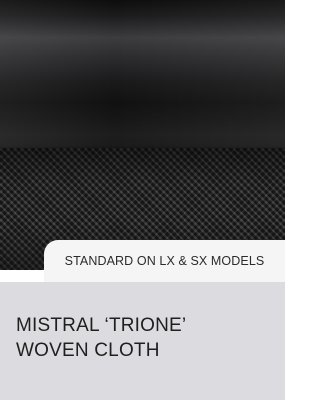 This screenshot has height=400, width=320. I want to click on availability-badge: STANDARD ON LX & SX MODELS, so click(164, 261).